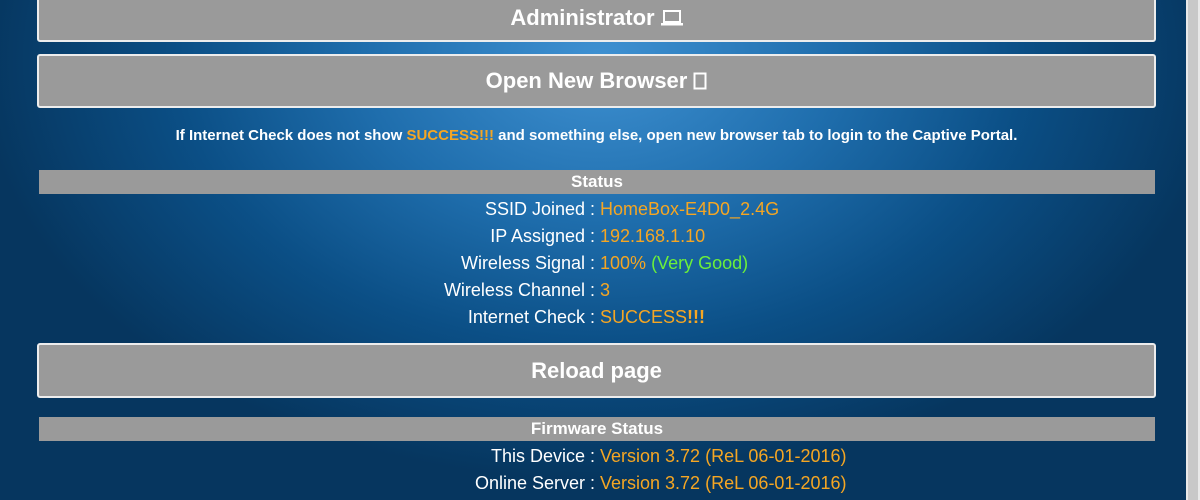 The image size is (1200, 500). Describe the element at coordinates (539, 209) in the screenshot. I see `ssid-label: SSID Joined :` at that location.